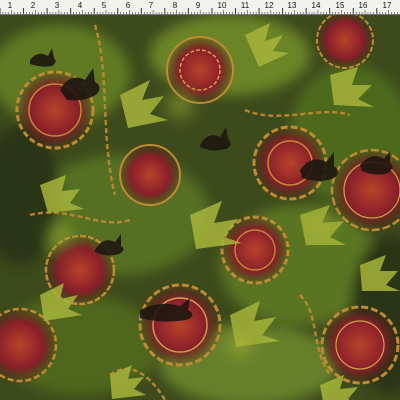 This screenshot has height=400, width=400. I want to click on ruler-number: 16, so click(363, 5).